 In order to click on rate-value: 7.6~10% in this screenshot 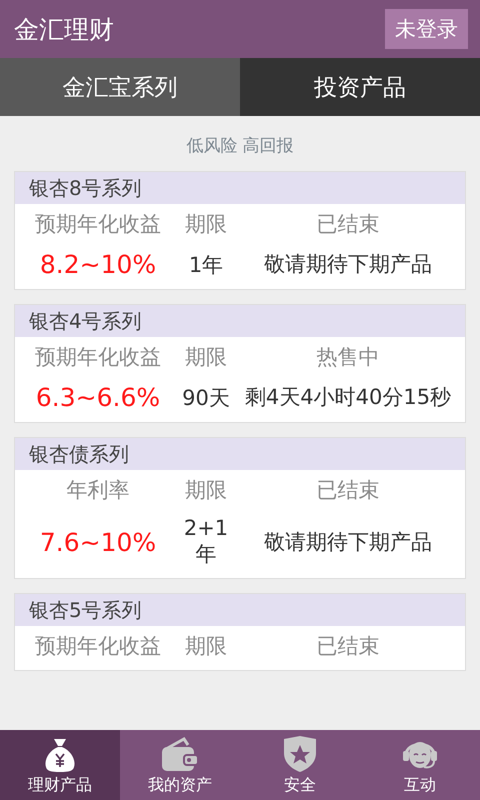, I will do `click(98, 542)`.